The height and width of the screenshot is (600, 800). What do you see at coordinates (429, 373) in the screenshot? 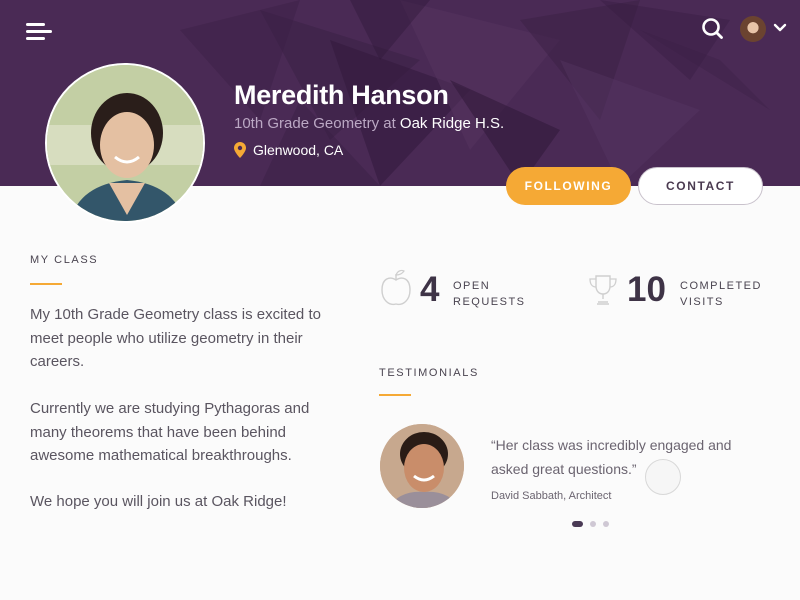
I see `testimonials-heading: TESTIMONIALS` at bounding box center [429, 373].